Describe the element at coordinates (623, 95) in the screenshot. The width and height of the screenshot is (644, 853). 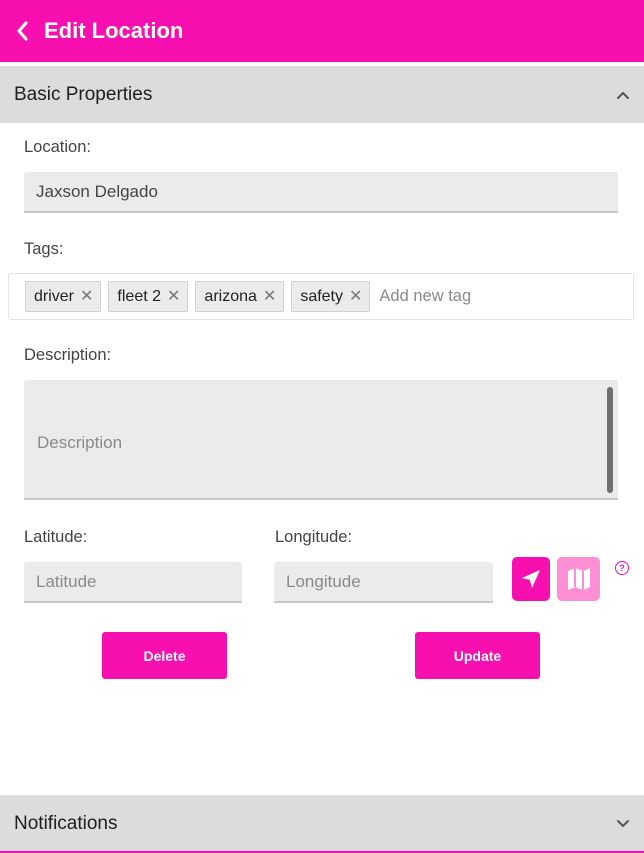
I see `chevron-up-icon` at that location.